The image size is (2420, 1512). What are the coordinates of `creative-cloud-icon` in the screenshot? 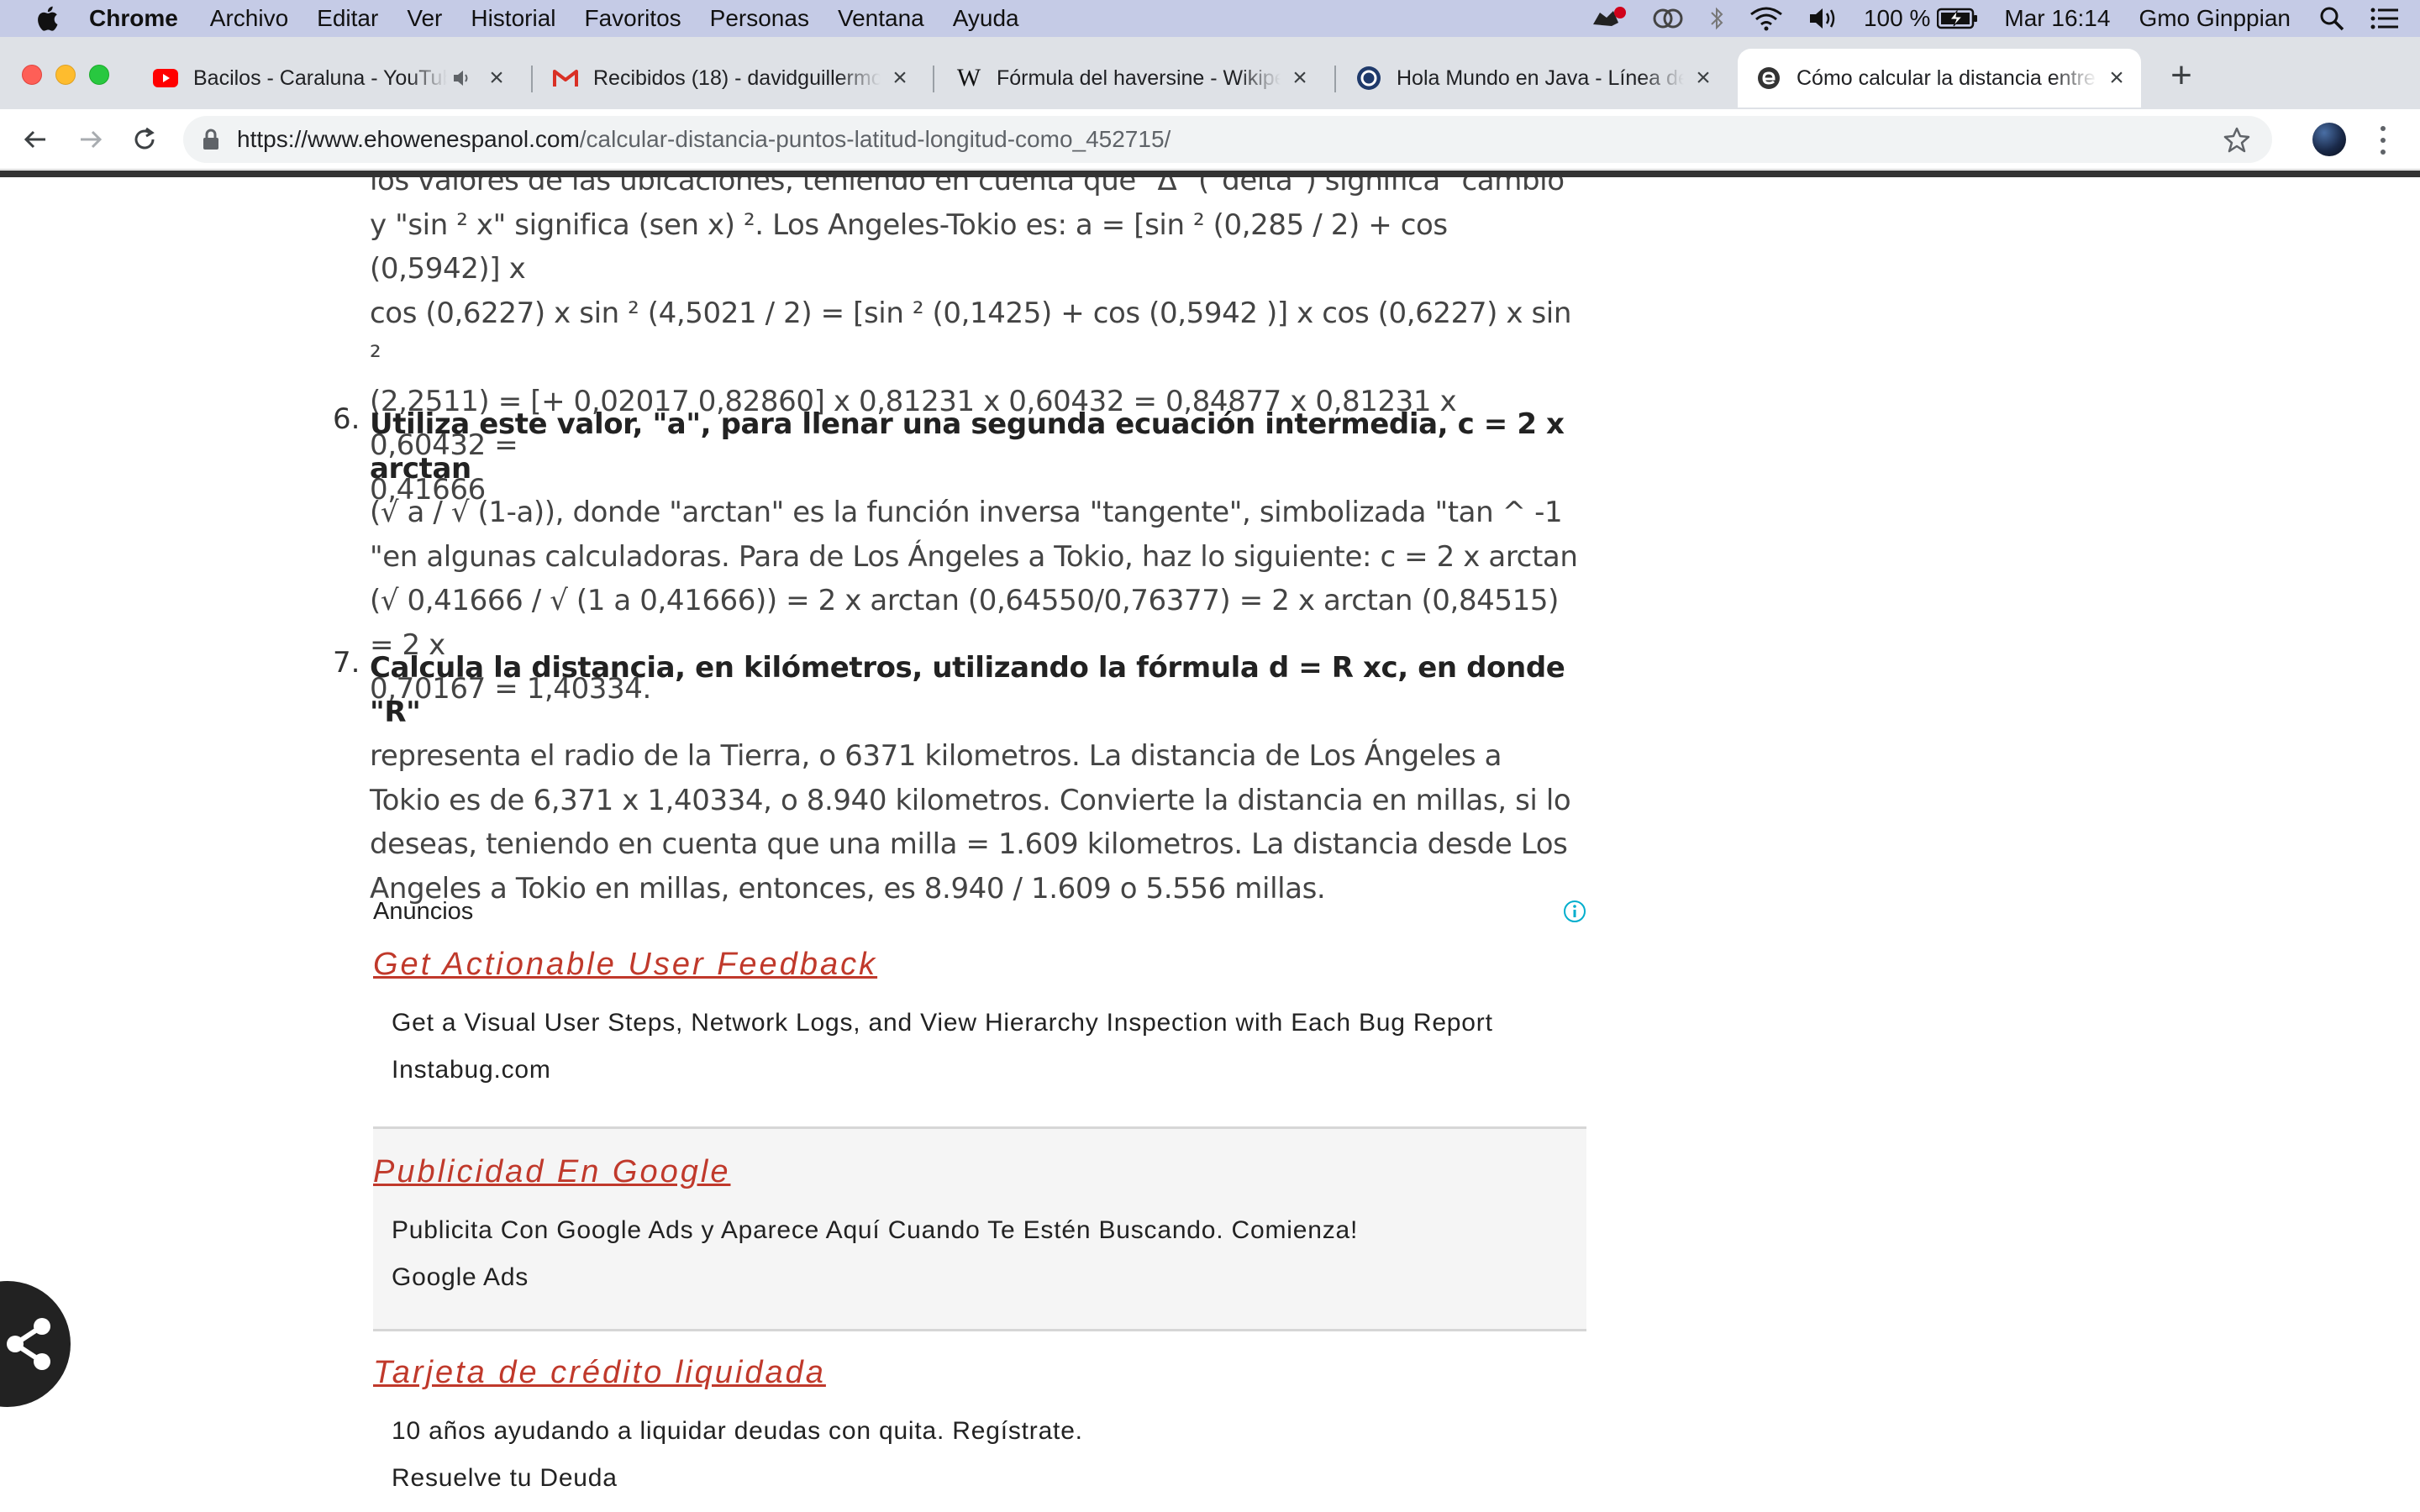 It's located at (1668, 18).